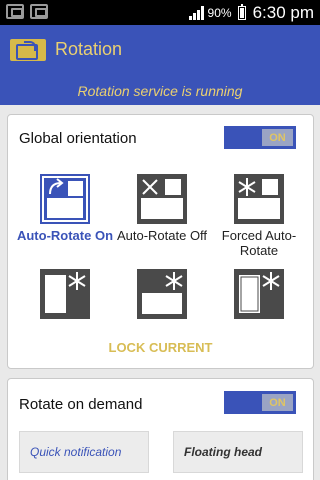 The height and width of the screenshot is (480, 320). What do you see at coordinates (259, 243) in the screenshot?
I see `forced-auto-rotate-label: Forced Auto-Rotate` at bounding box center [259, 243].